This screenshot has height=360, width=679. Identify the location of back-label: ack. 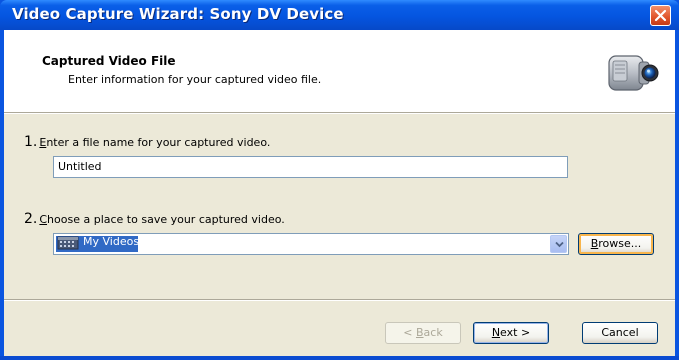
(433, 332).